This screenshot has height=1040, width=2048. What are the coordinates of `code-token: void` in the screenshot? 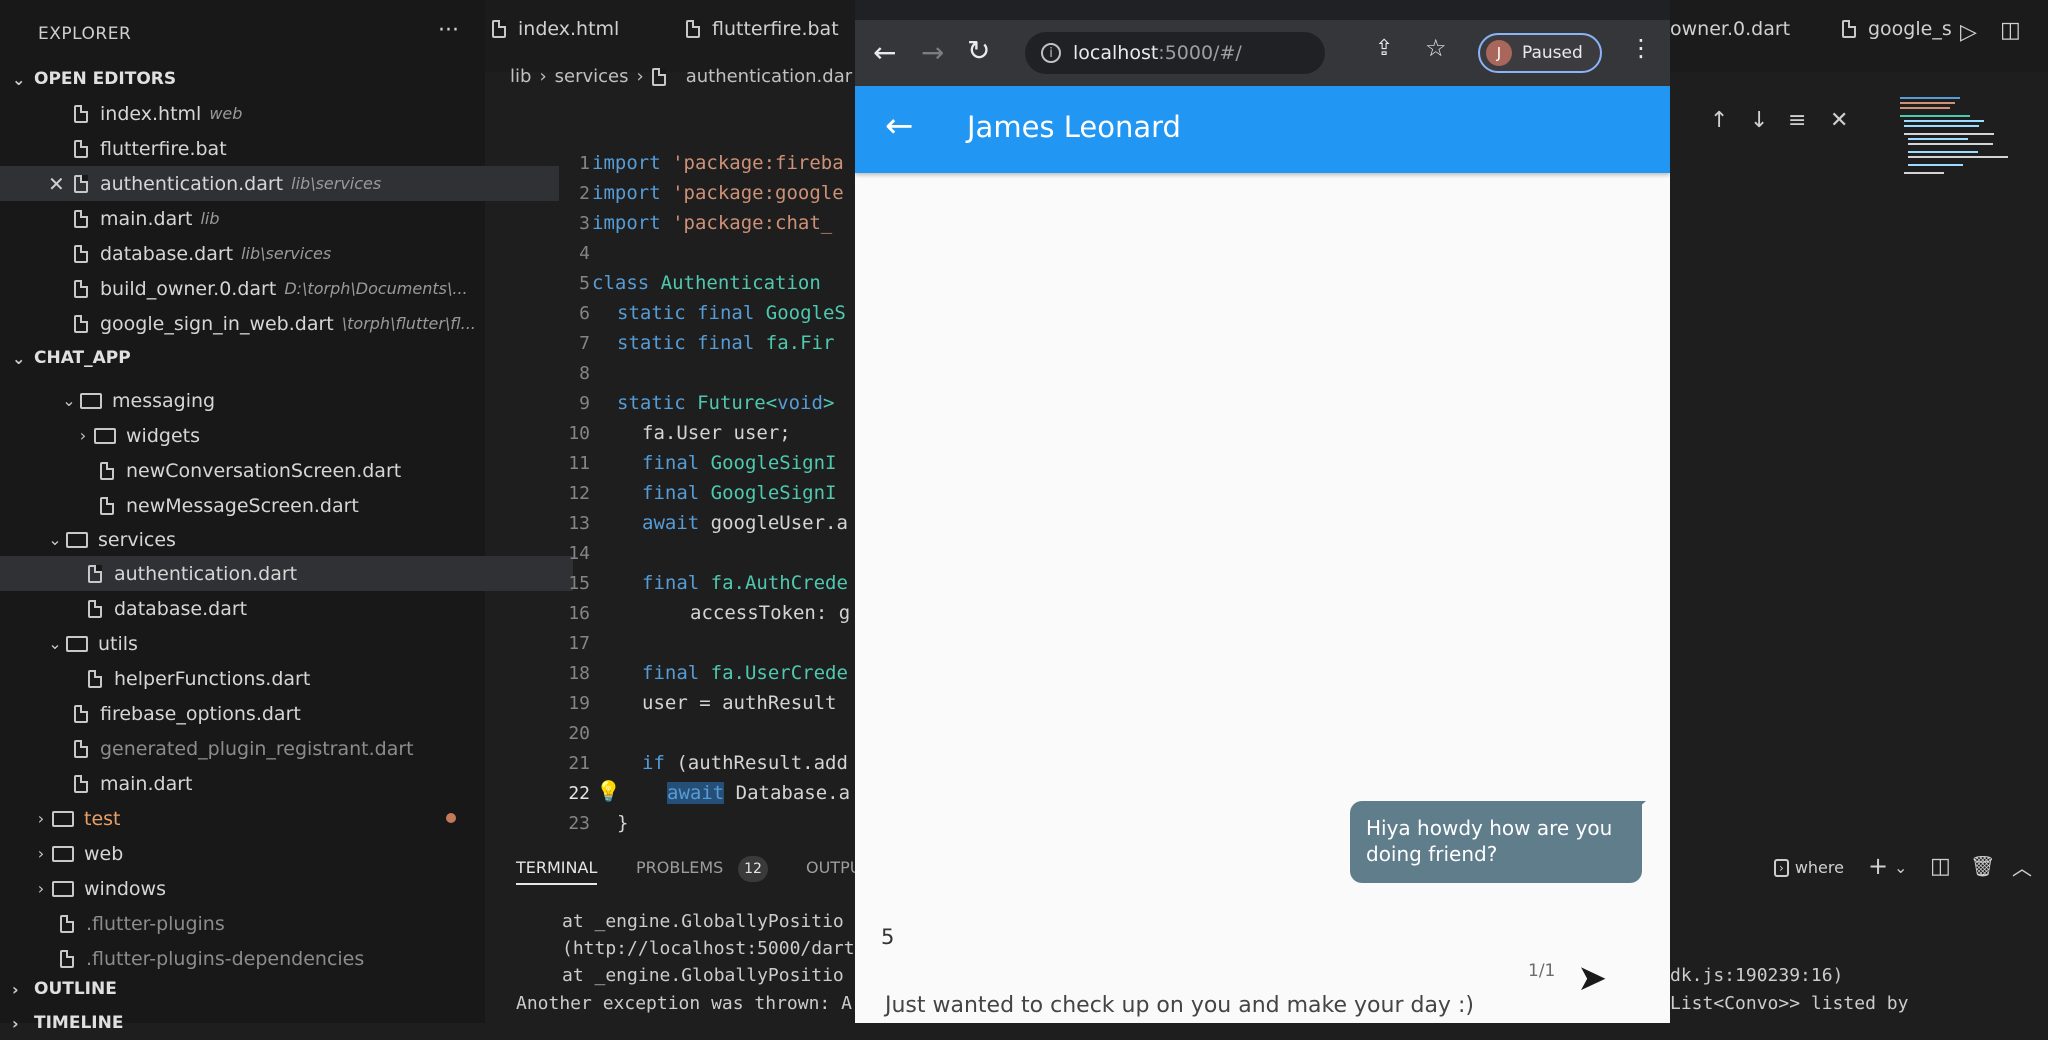 It's located at (800, 403).